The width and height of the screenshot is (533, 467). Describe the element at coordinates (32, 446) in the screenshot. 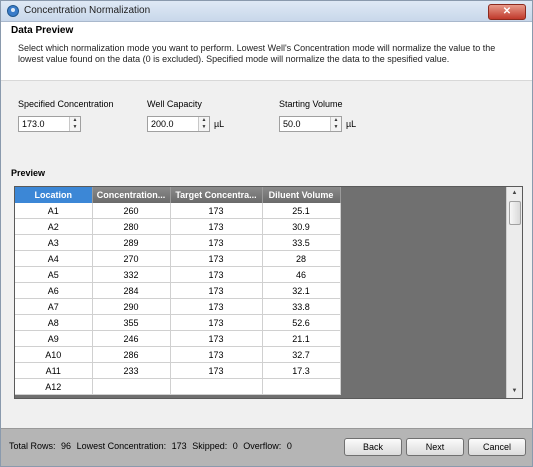

I see `total-rows-label: Total Rows:` at that location.